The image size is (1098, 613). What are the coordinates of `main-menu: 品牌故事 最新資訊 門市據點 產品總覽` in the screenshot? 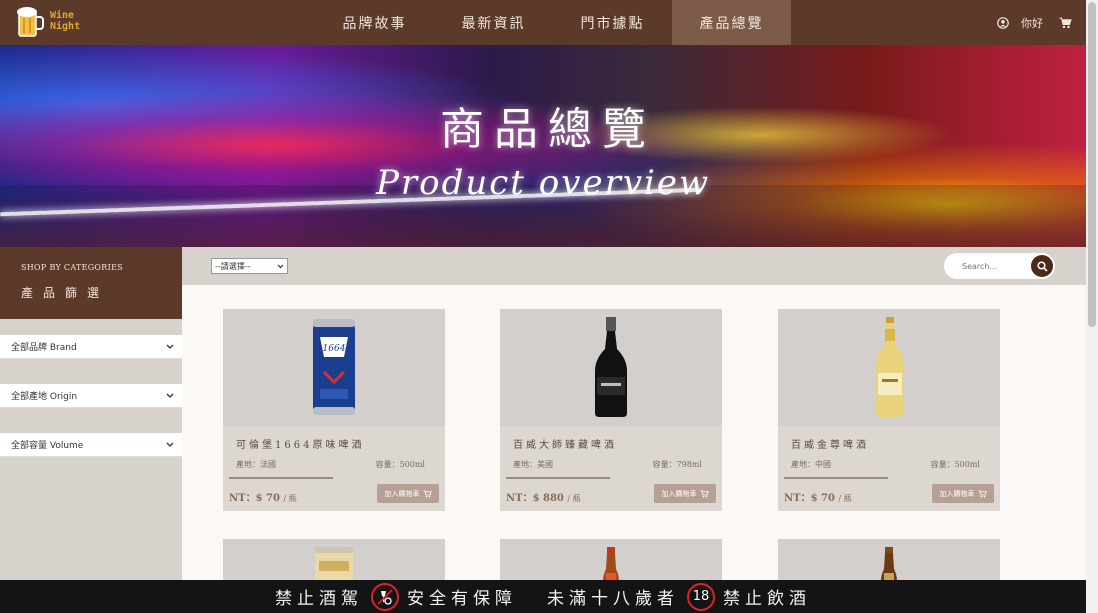 It's located at (553, 22).